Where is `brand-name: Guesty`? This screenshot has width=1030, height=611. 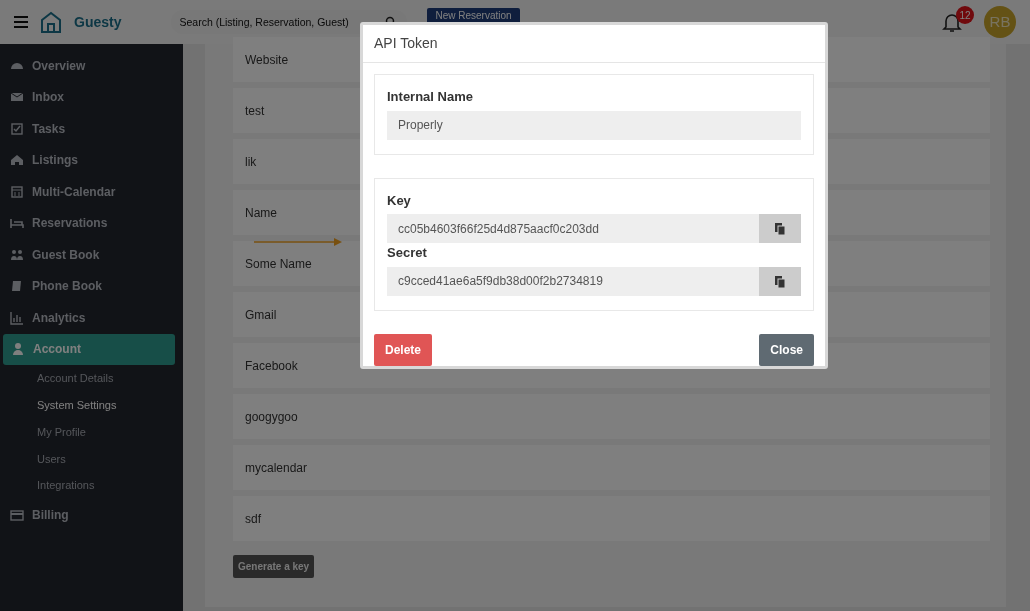
brand-name: Guesty is located at coordinates (98, 22).